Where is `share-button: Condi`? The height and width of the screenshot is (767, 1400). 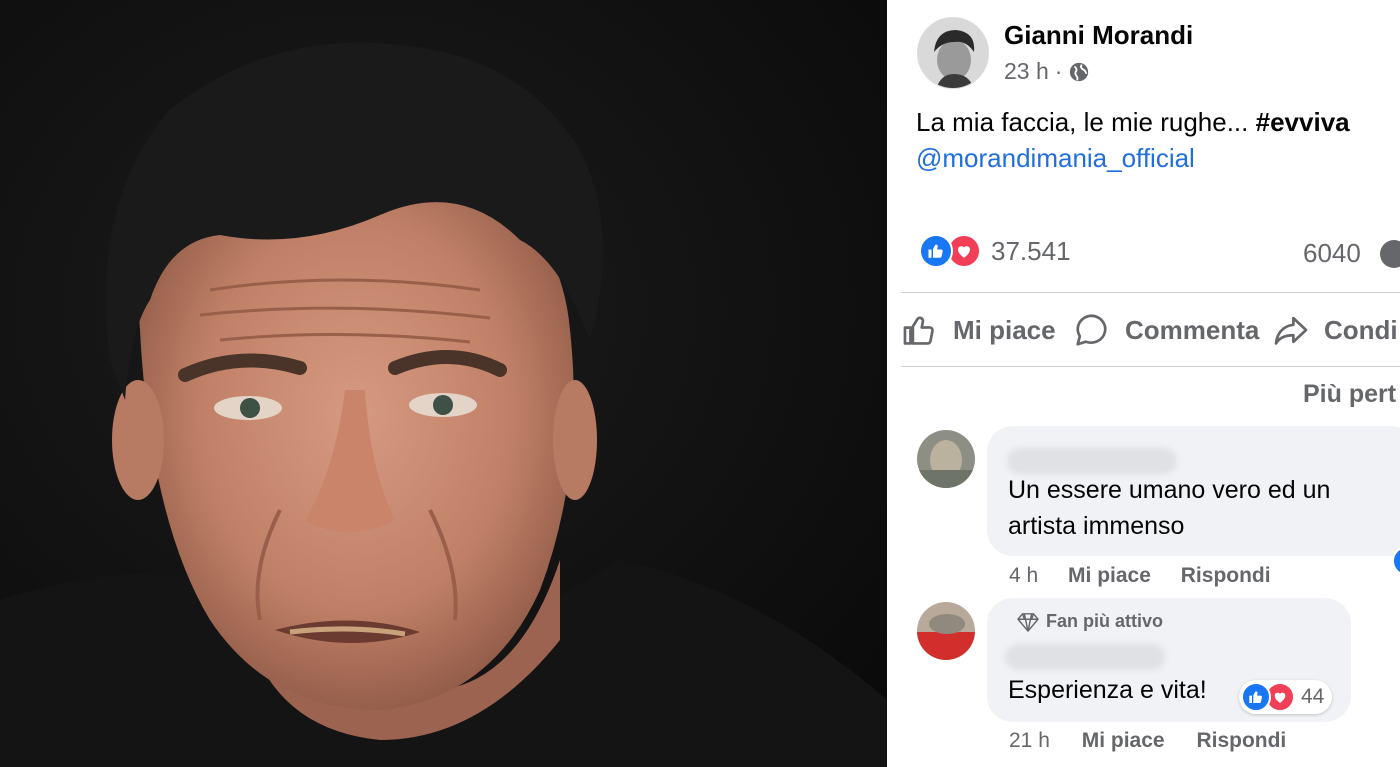
share-button: Condi is located at coordinates (1335, 330).